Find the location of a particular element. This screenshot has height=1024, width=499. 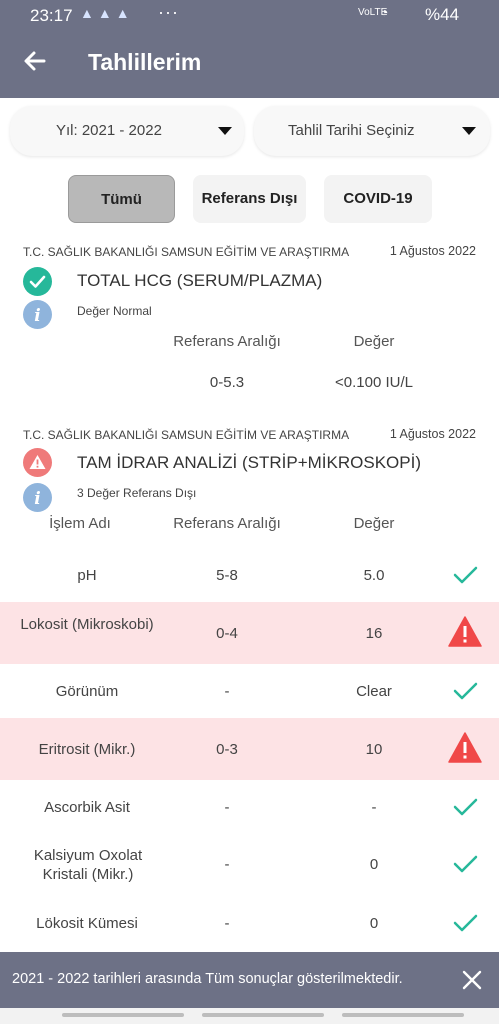

table-row: Ascorbik Asit - - is located at coordinates (249, 807).